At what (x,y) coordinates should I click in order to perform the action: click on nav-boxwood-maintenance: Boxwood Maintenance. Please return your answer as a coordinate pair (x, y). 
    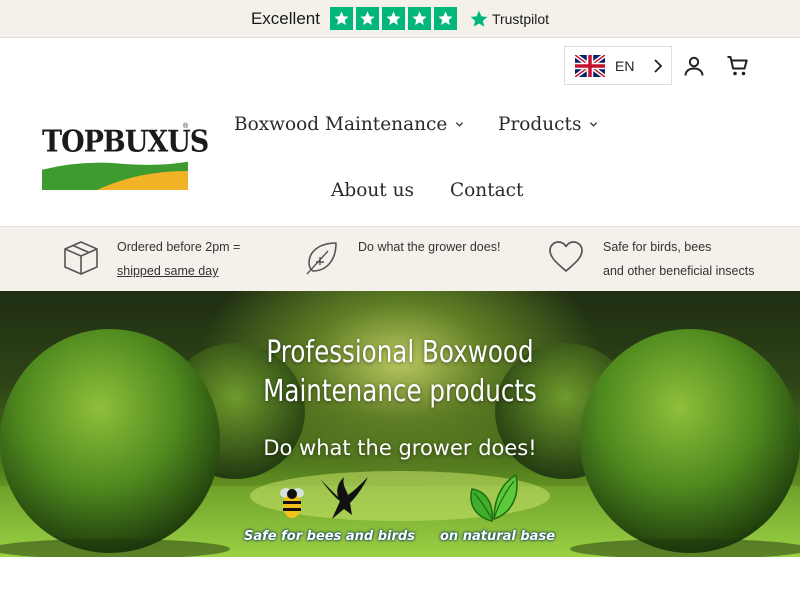
    Looking at the image, I should click on (349, 124).